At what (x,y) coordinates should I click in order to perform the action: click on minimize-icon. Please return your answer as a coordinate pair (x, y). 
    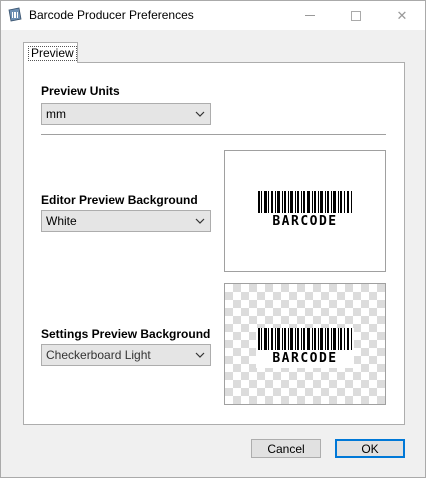
    Looking at the image, I should click on (310, 15).